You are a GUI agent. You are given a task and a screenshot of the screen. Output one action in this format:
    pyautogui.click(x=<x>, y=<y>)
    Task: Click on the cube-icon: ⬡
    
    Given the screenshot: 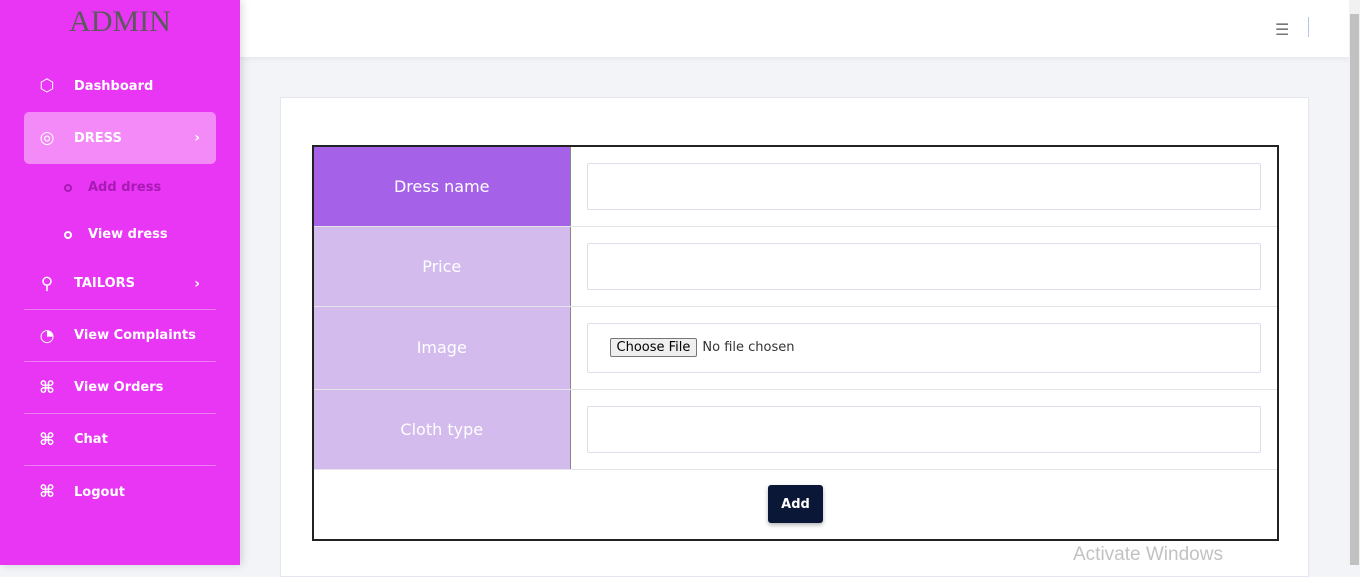 What is the action you would take?
    pyautogui.click(x=47, y=86)
    